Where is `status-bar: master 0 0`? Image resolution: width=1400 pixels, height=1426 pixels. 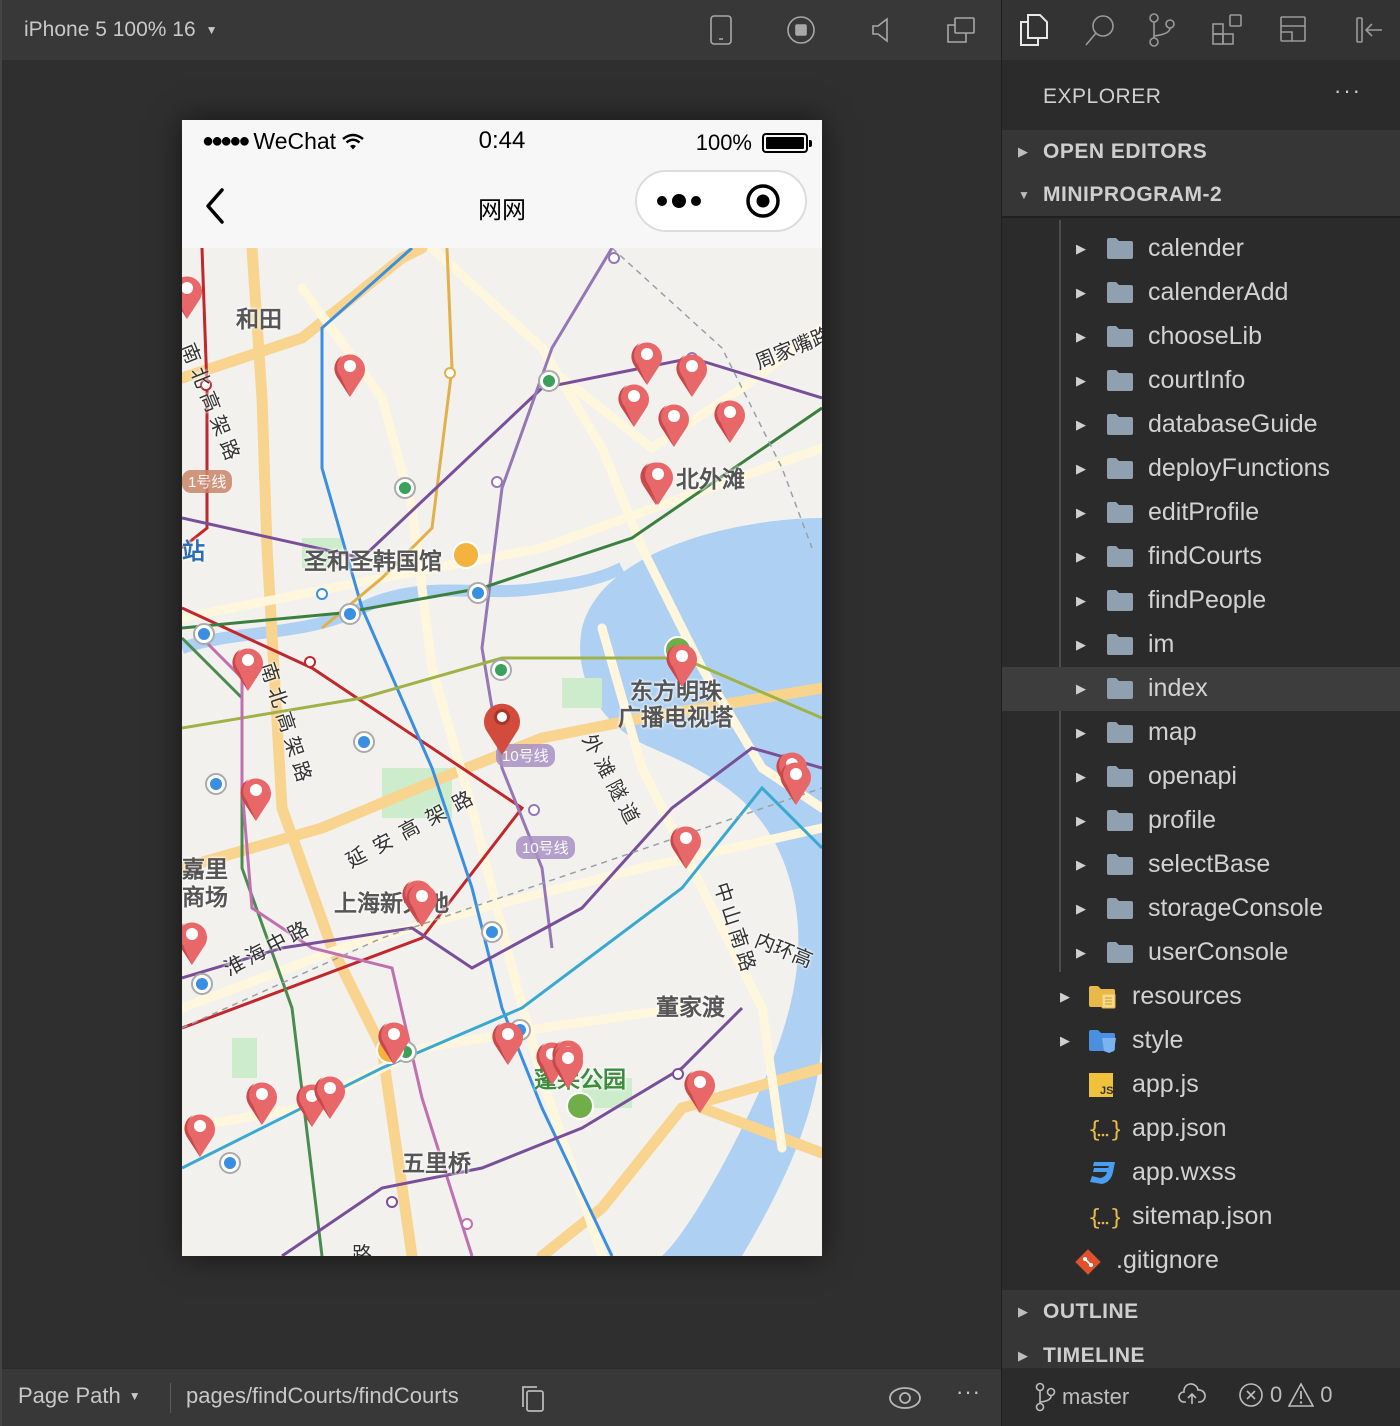
status-bar: master 0 0 is located at coordinates (1201, 1397).